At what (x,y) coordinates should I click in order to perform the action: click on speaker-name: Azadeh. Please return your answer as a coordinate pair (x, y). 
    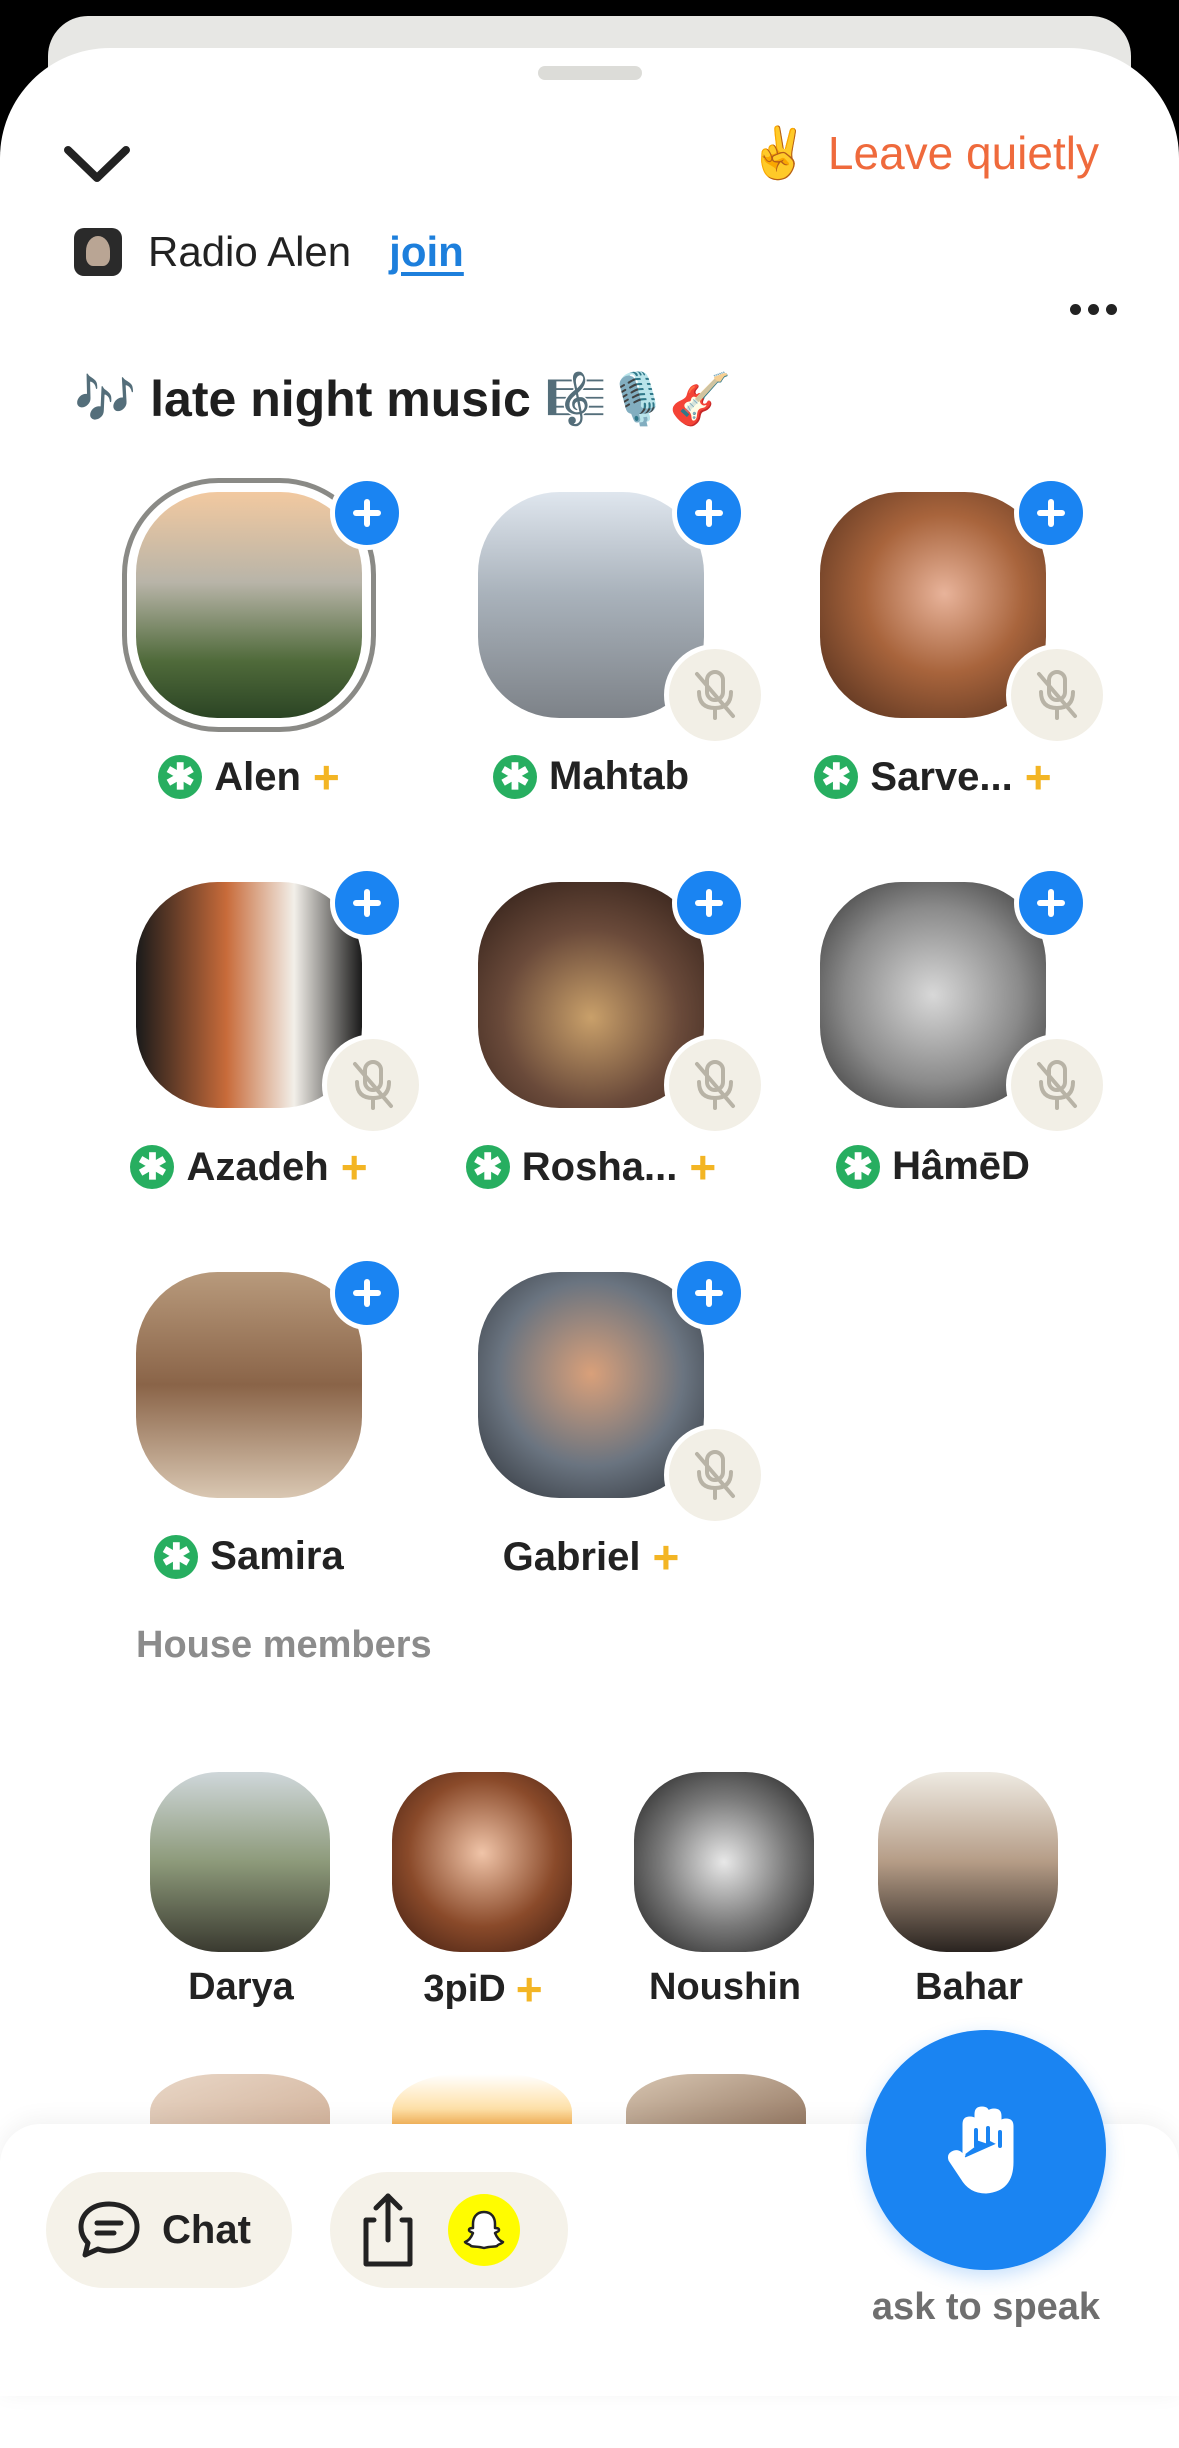
    Looking at the image, I should click on (257, 1166).